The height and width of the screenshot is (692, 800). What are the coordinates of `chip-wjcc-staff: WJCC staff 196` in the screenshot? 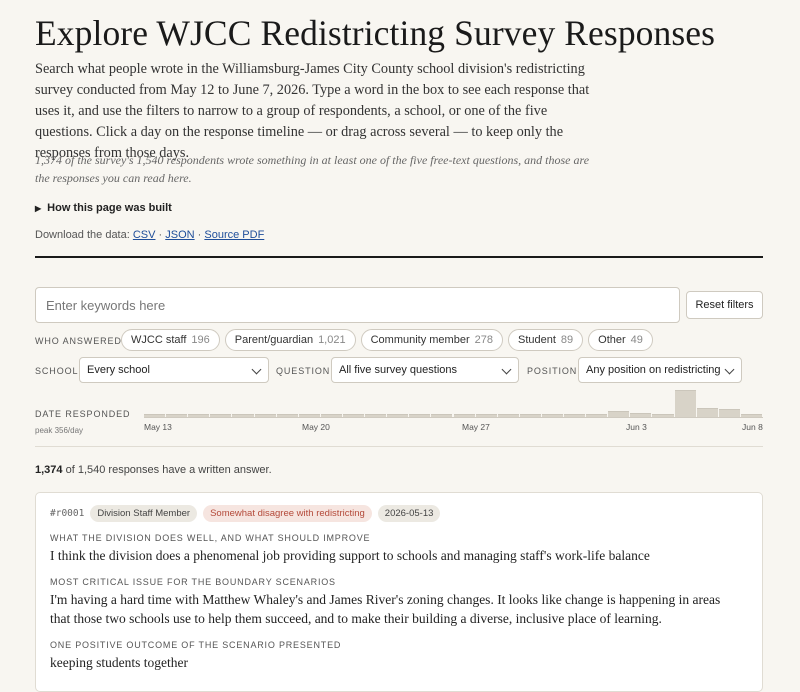 It's located at (170, 340).